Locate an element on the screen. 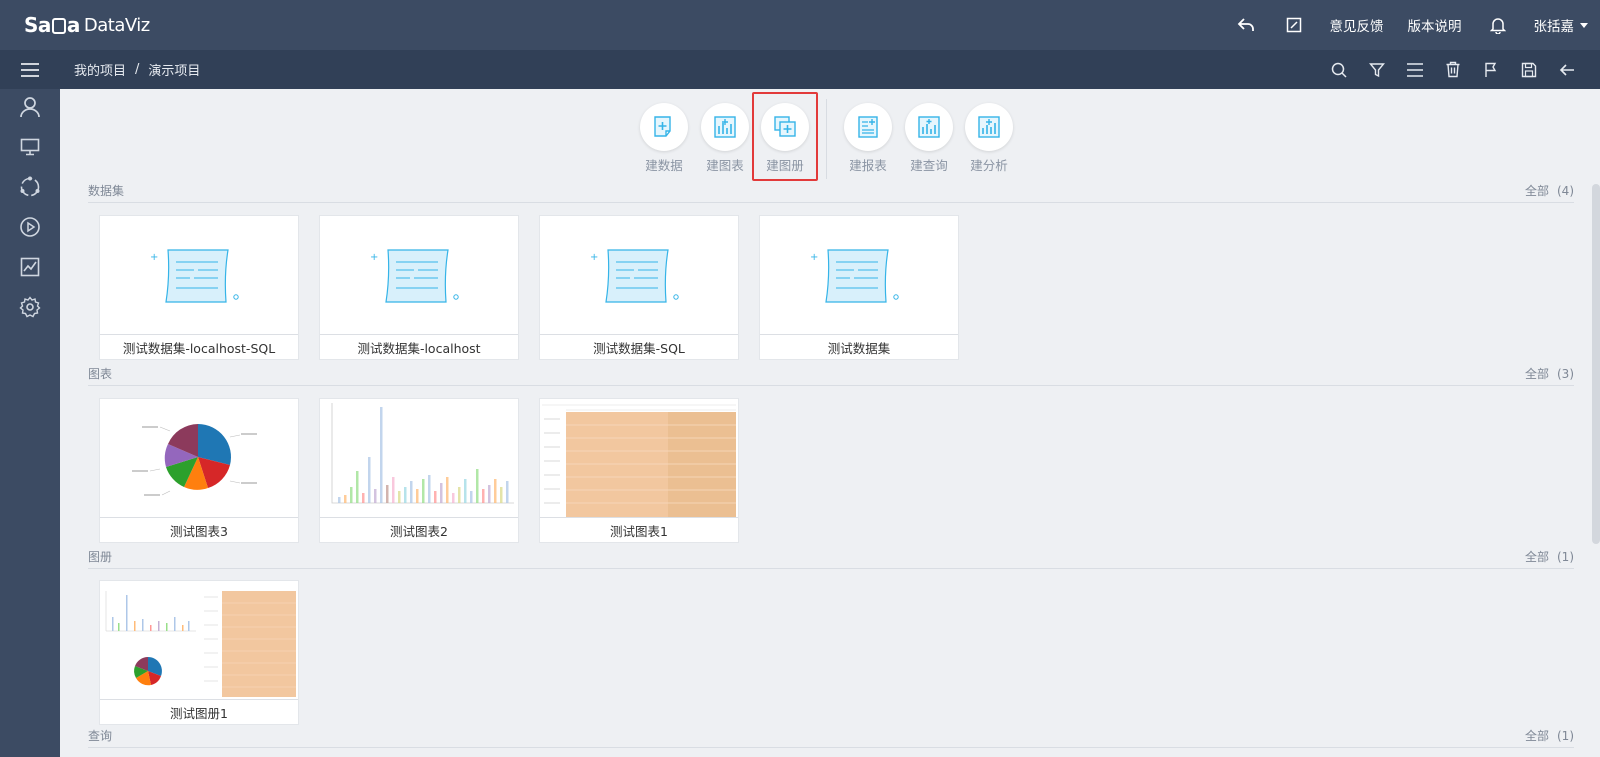  logo-text-prefix: Sa is located at coordinates (37, 25).